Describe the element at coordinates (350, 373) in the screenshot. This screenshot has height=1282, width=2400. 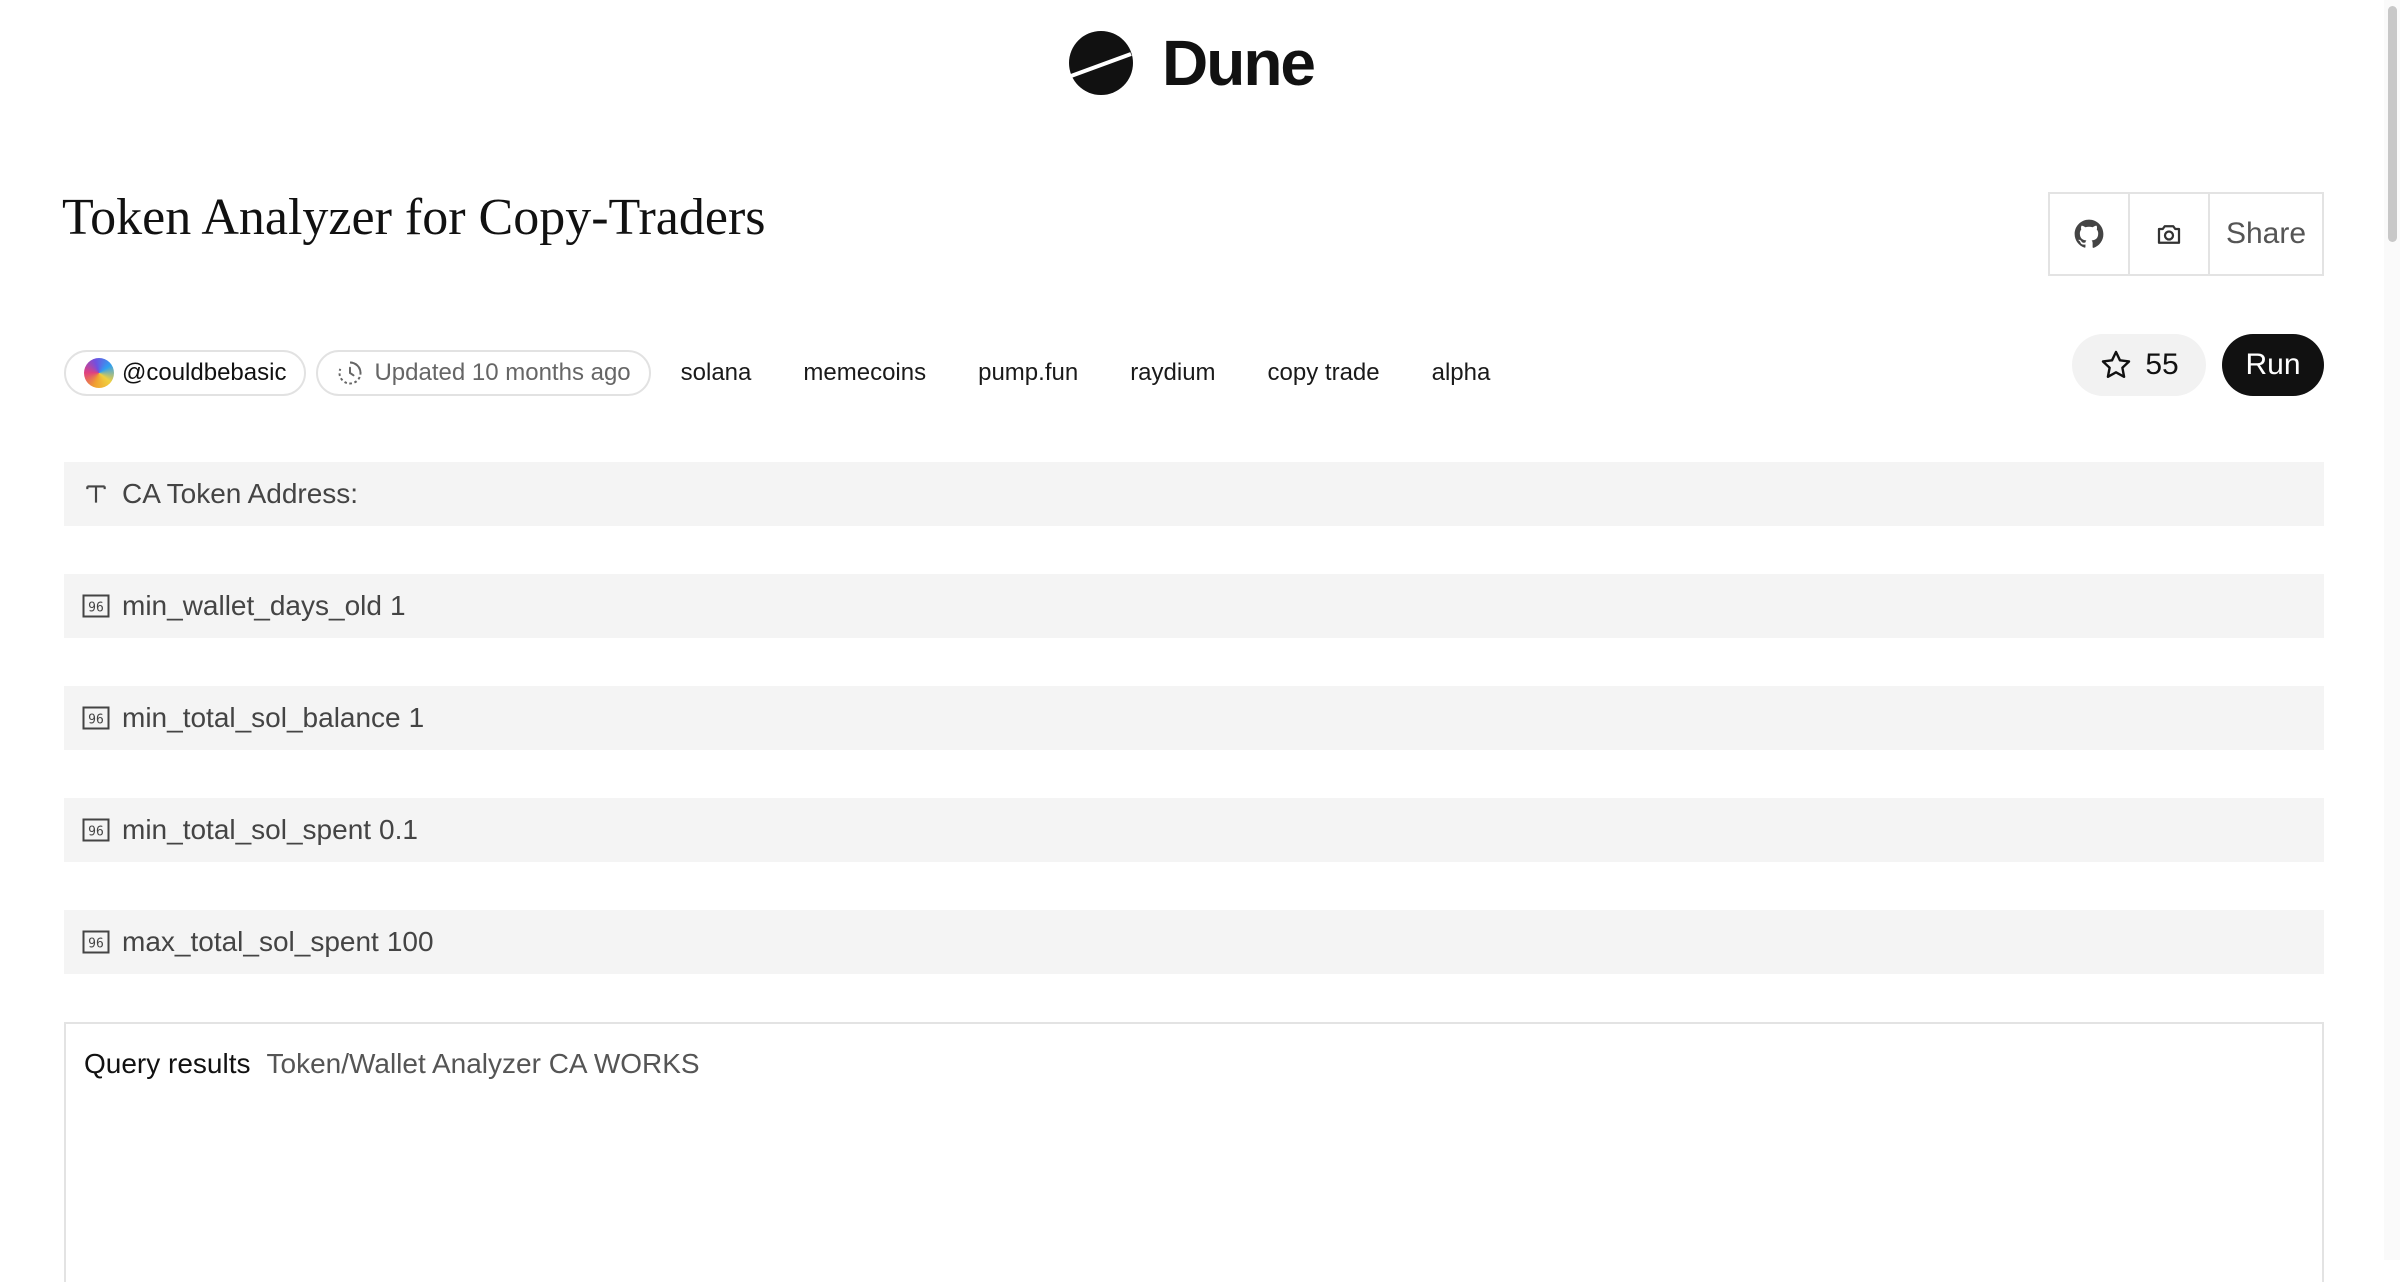
I see `clock-history-icon` at that location.